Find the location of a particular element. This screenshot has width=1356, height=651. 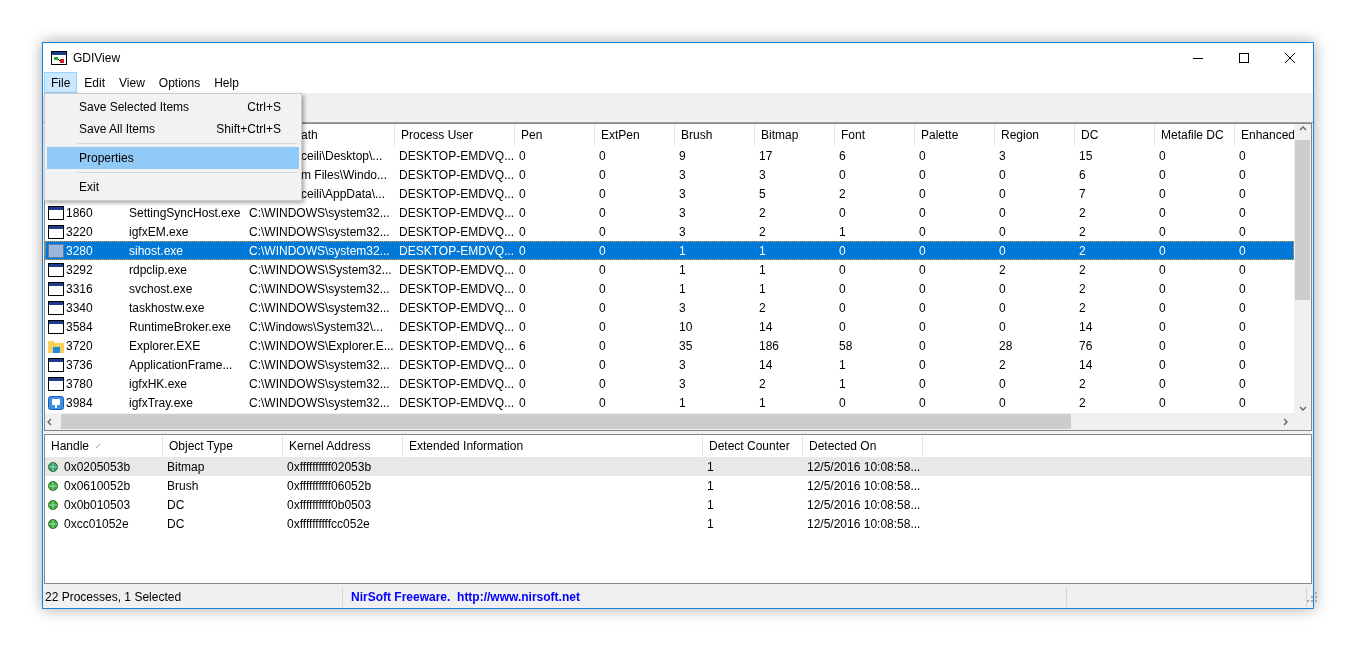

table-row: 3220 igfxEM.exe C:\WINDOWS\system32... DESKTOP-EMDVQ... 0 0 3 2 1 0 0 2 0 0 is located at coordinates (669, 231).